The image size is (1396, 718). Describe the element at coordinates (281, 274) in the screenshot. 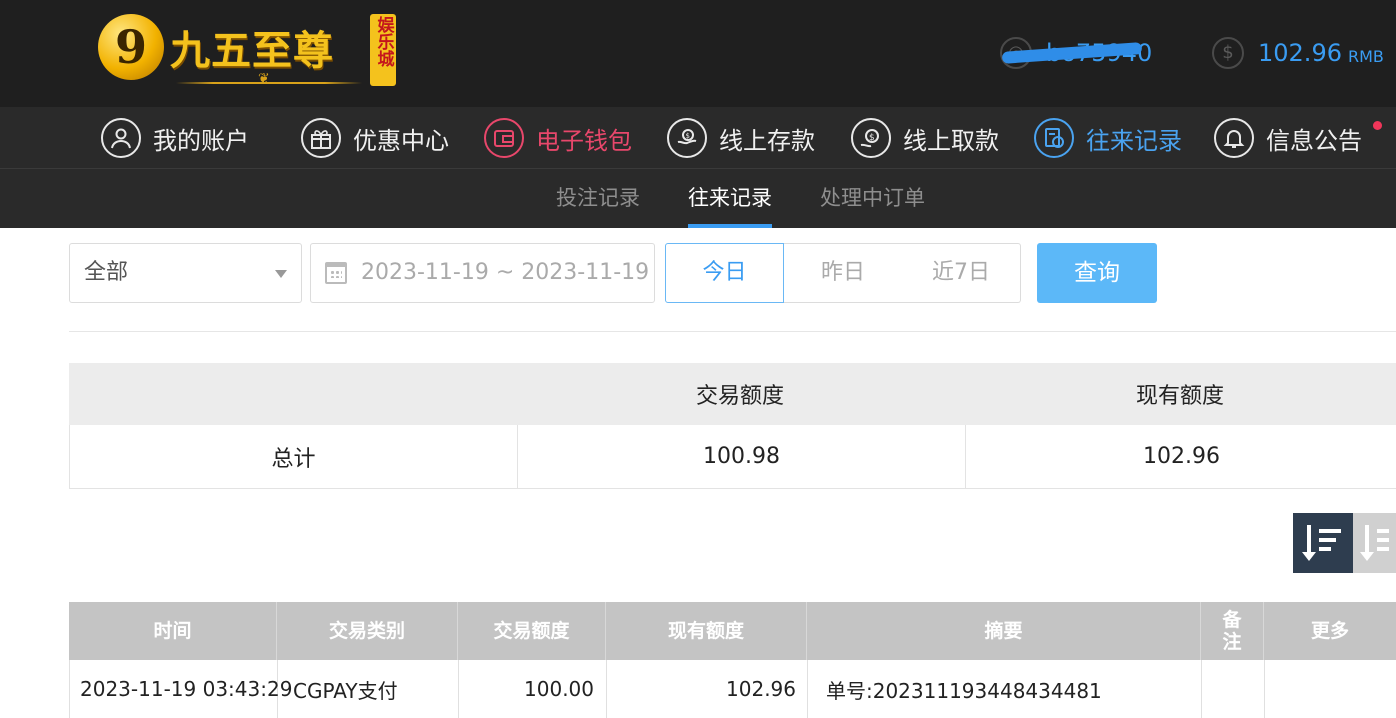

I see `chevron-down-icon` at that location.